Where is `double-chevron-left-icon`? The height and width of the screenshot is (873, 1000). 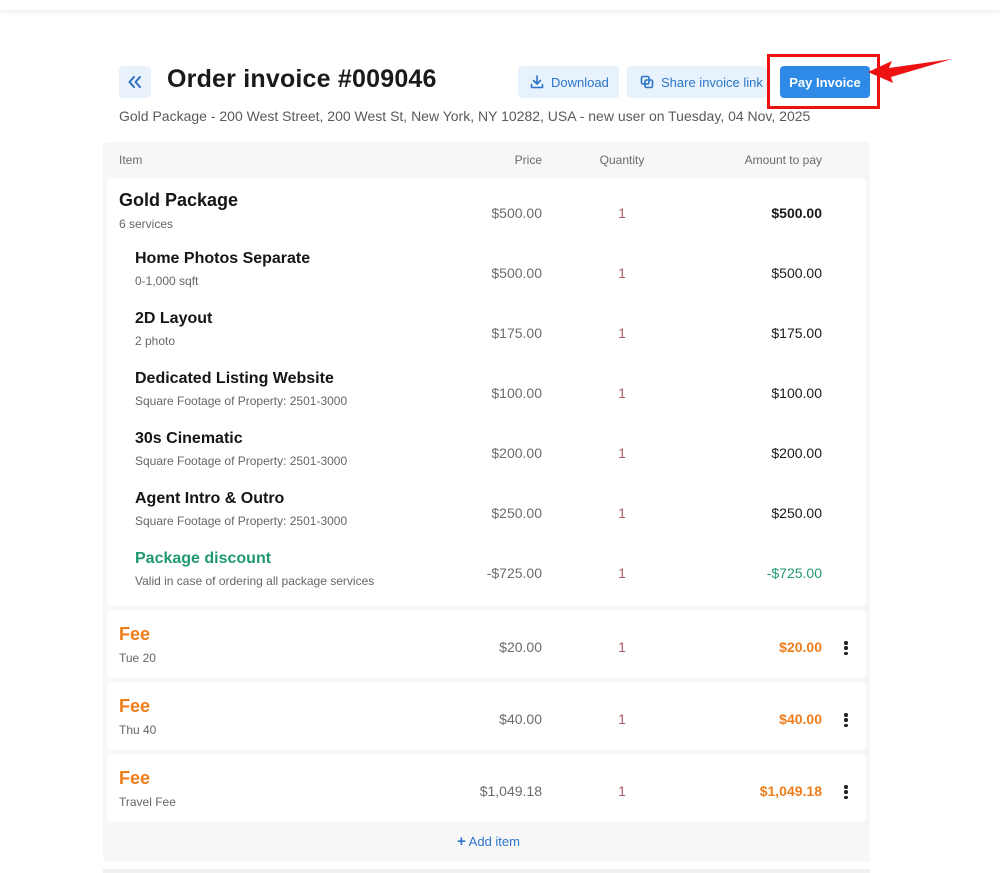 double-chevron-left-icon is located at coordinates (134, 82).